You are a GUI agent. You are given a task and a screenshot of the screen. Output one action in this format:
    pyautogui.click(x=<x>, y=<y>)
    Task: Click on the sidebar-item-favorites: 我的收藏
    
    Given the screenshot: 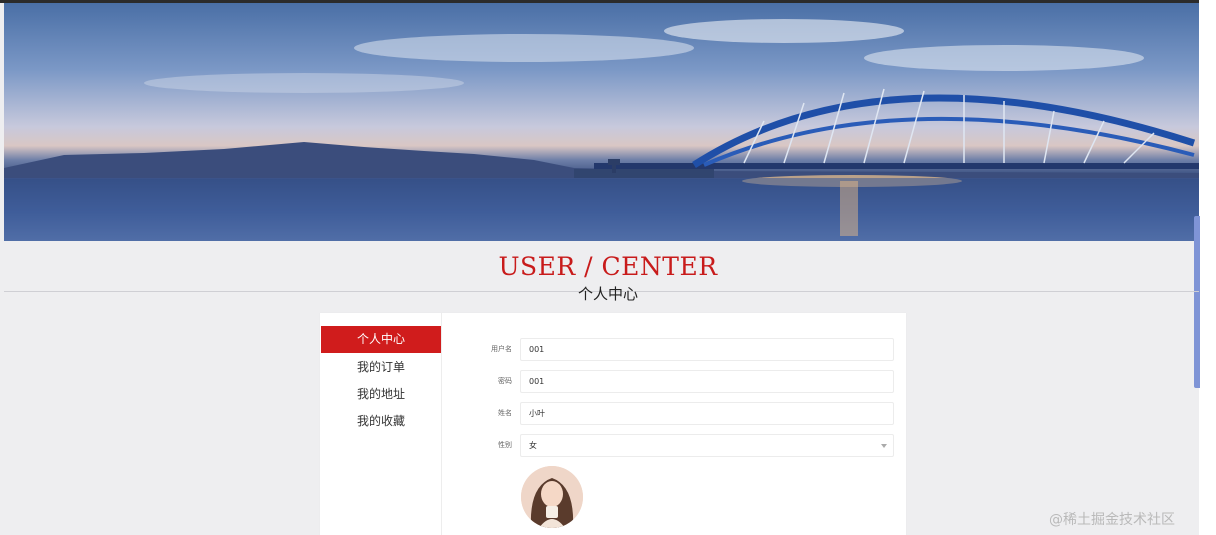 What is the action you would take?
    pyautogui.click(x=381, y=421)
    